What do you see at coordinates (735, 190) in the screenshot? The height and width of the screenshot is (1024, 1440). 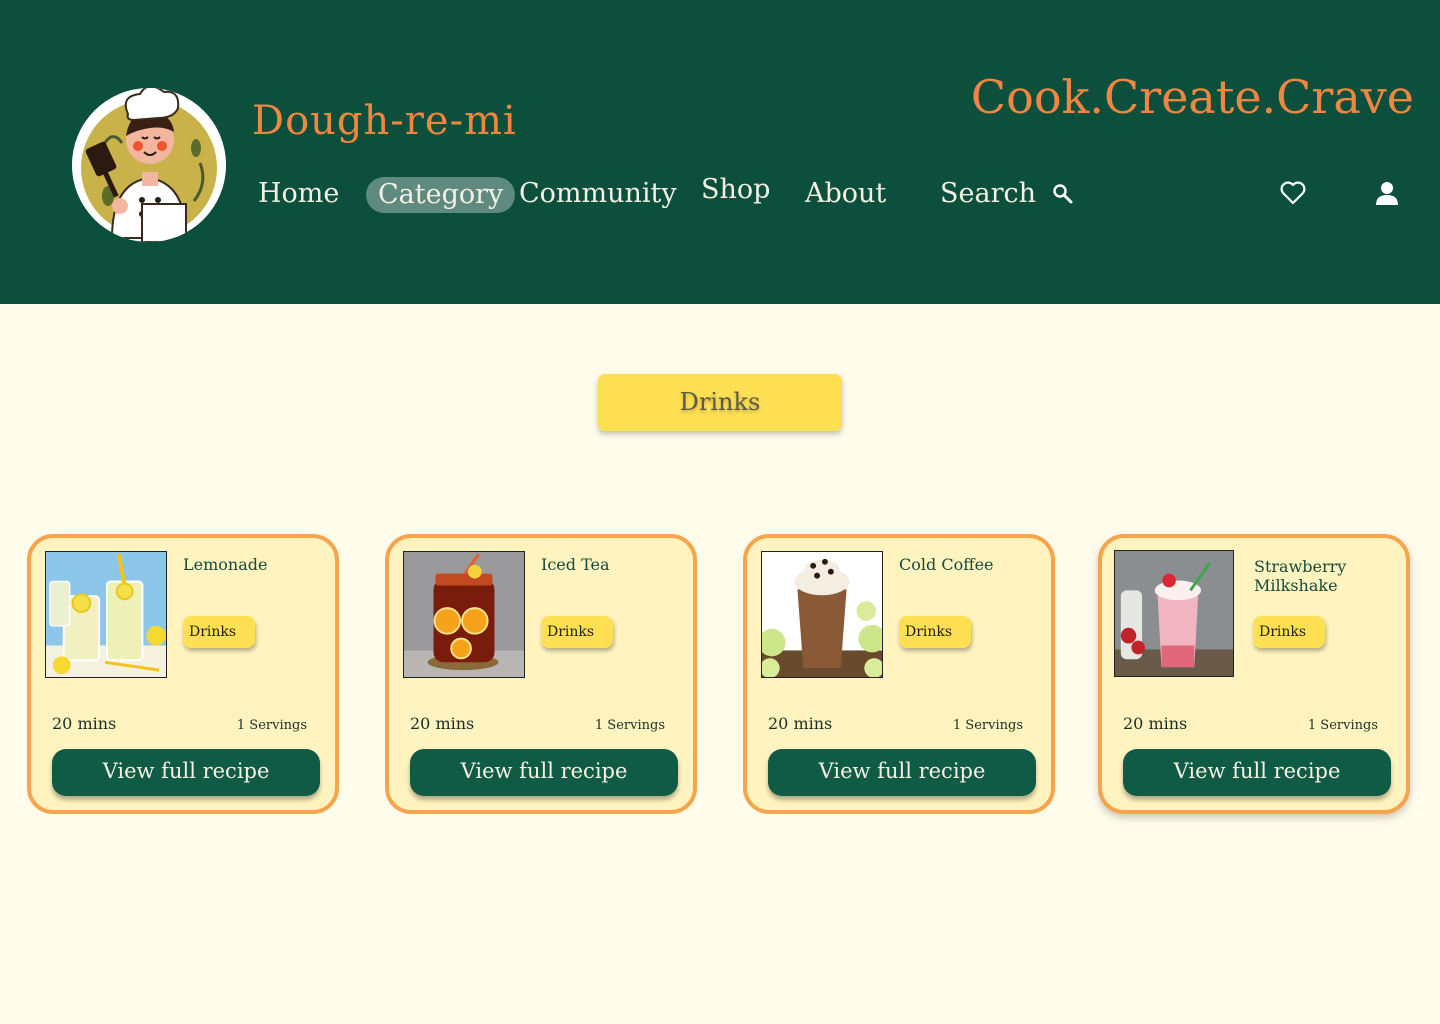 I see `nav-shop: Shop` at bounding box center [735, 190].